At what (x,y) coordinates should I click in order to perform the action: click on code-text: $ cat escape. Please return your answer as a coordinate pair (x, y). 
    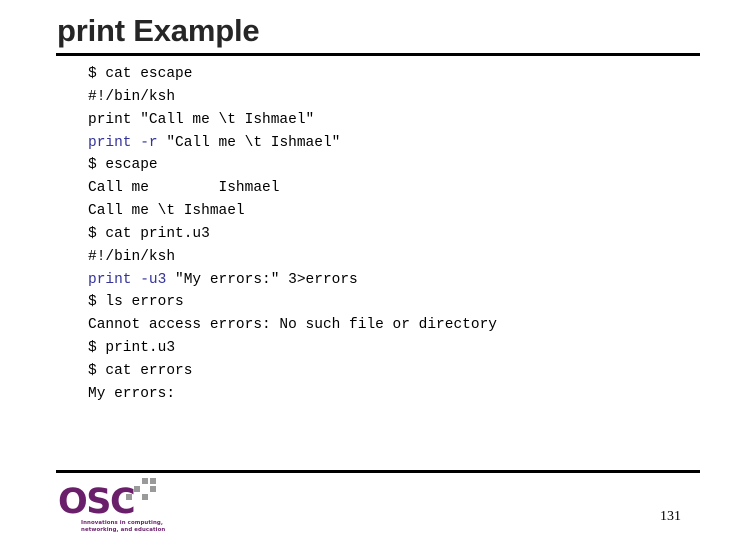
    Looking at the image, I should click on (140, 74).